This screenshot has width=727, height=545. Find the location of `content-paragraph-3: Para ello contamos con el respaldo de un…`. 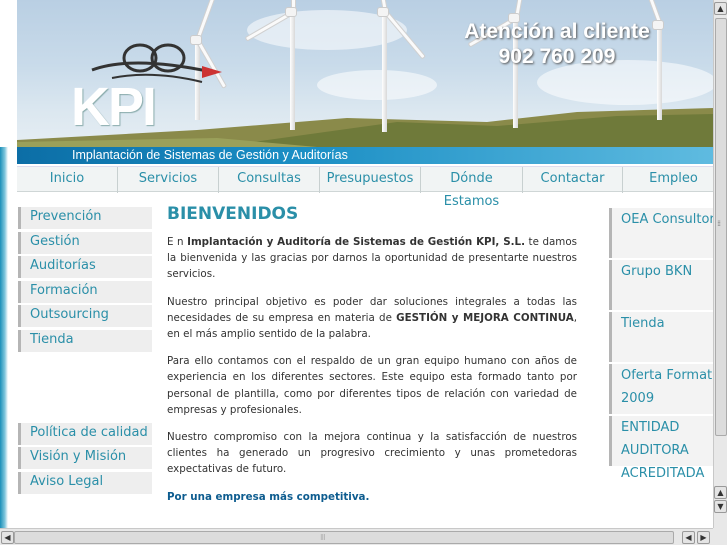

content-paragraph-3: Para ello contamos con el respaldo de un… is located at coordinates (372, 385).